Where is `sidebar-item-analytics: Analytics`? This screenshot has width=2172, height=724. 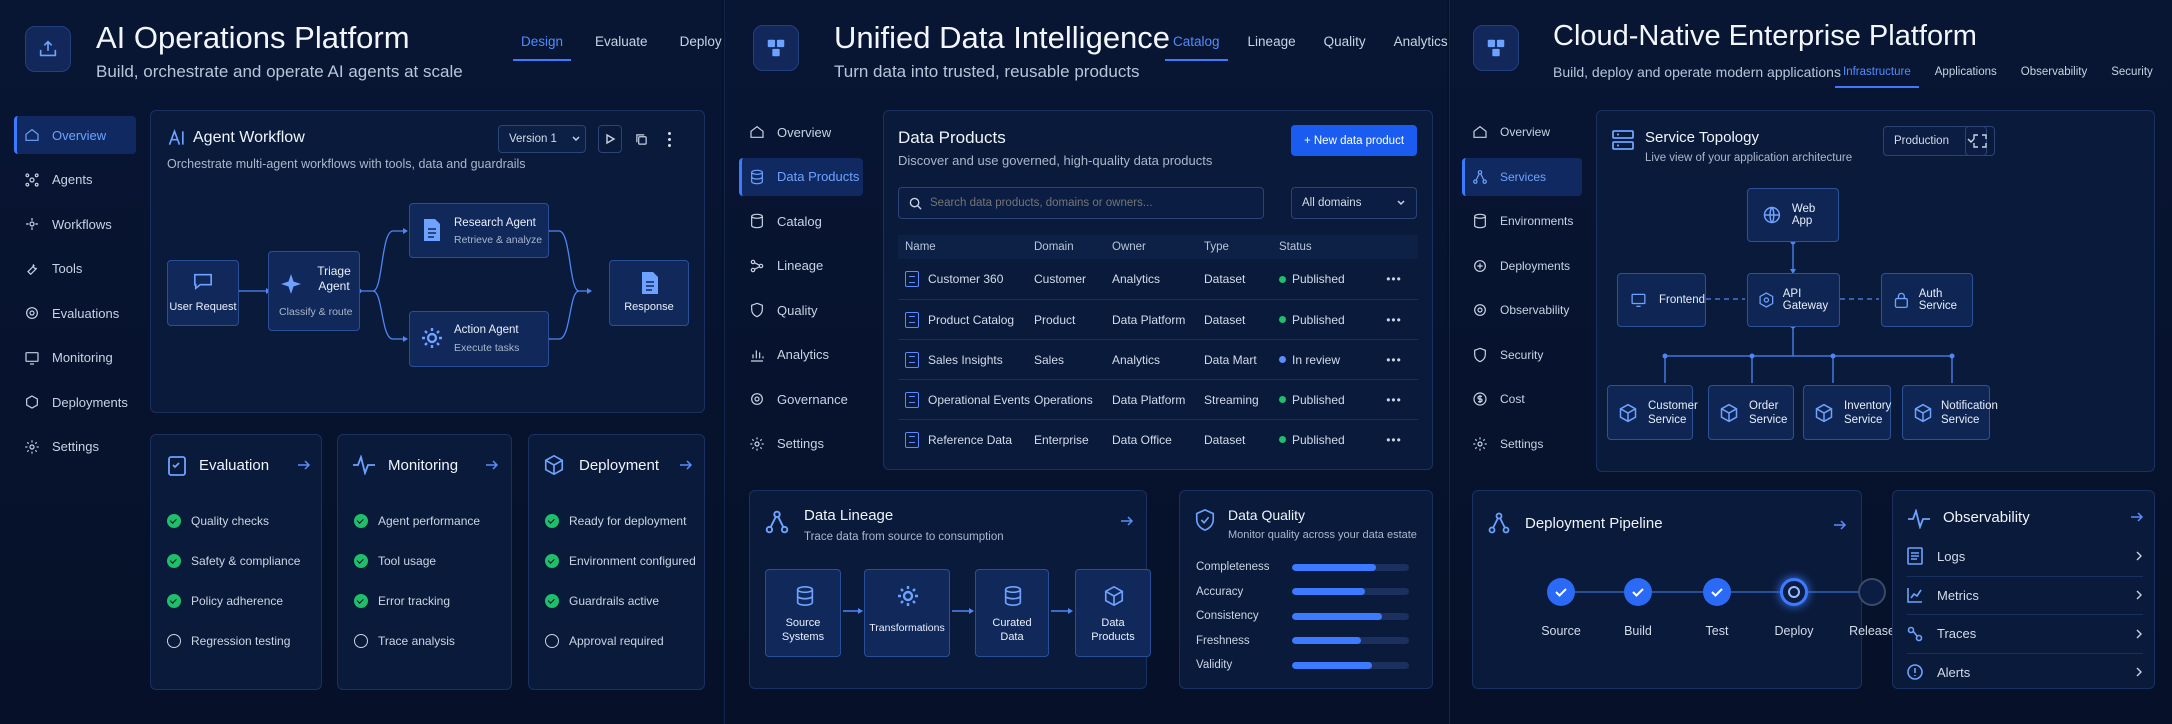
sidebar-item-analytics: Analytics is located at coordinates (801, 355).